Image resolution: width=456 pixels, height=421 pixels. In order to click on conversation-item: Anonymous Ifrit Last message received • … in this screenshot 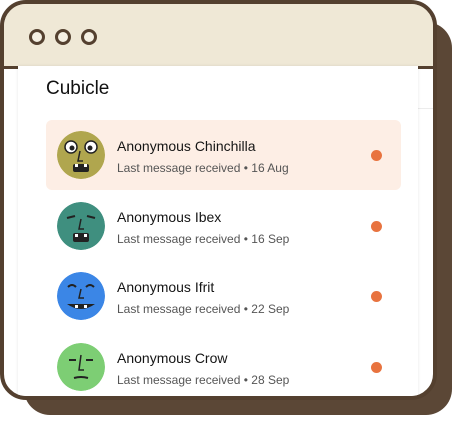, I will do `click(223, 296)`.